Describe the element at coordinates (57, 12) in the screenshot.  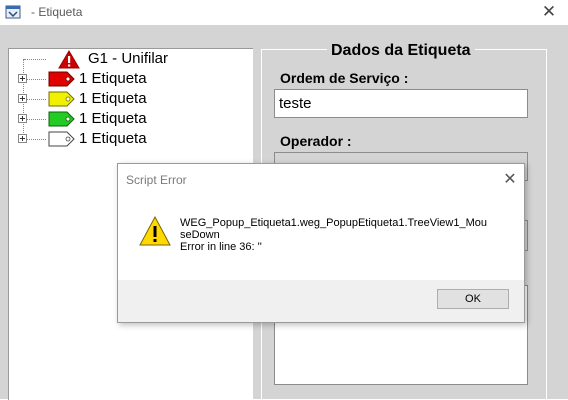
I see `window-title: - Etiqueta` at that location.